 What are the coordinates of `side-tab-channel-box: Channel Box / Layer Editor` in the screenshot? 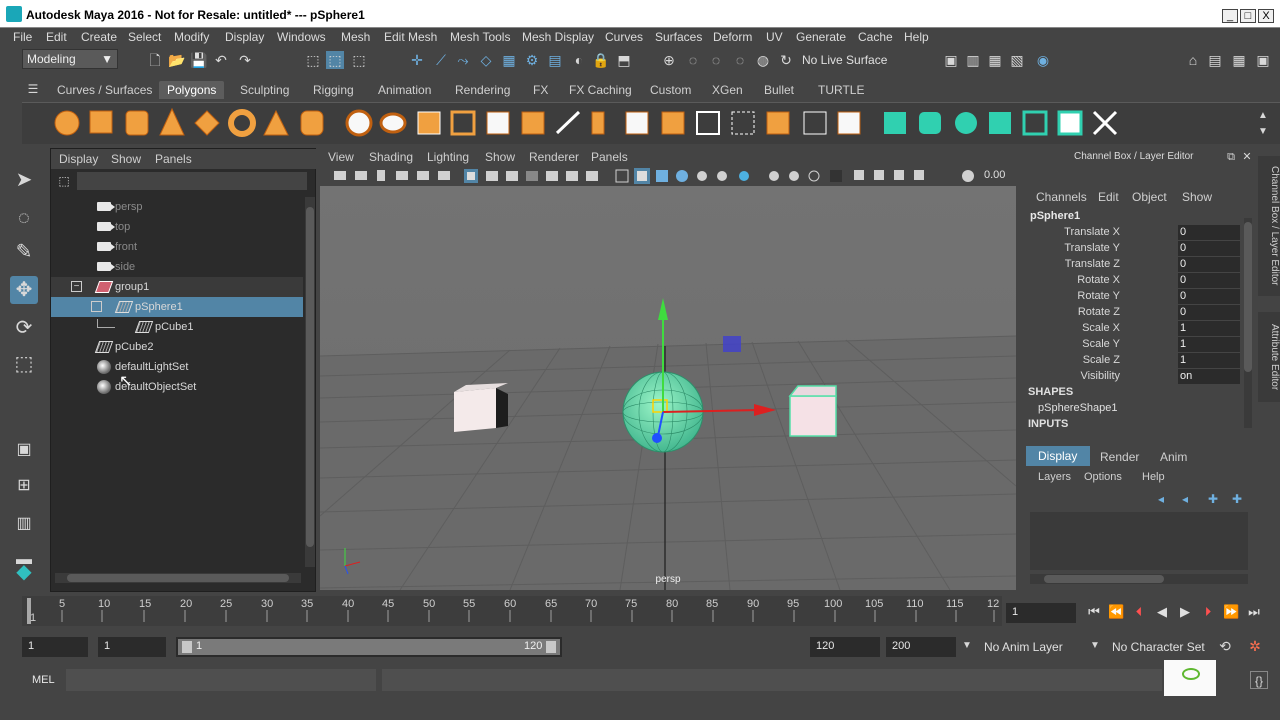 It's located at (1269, 226).